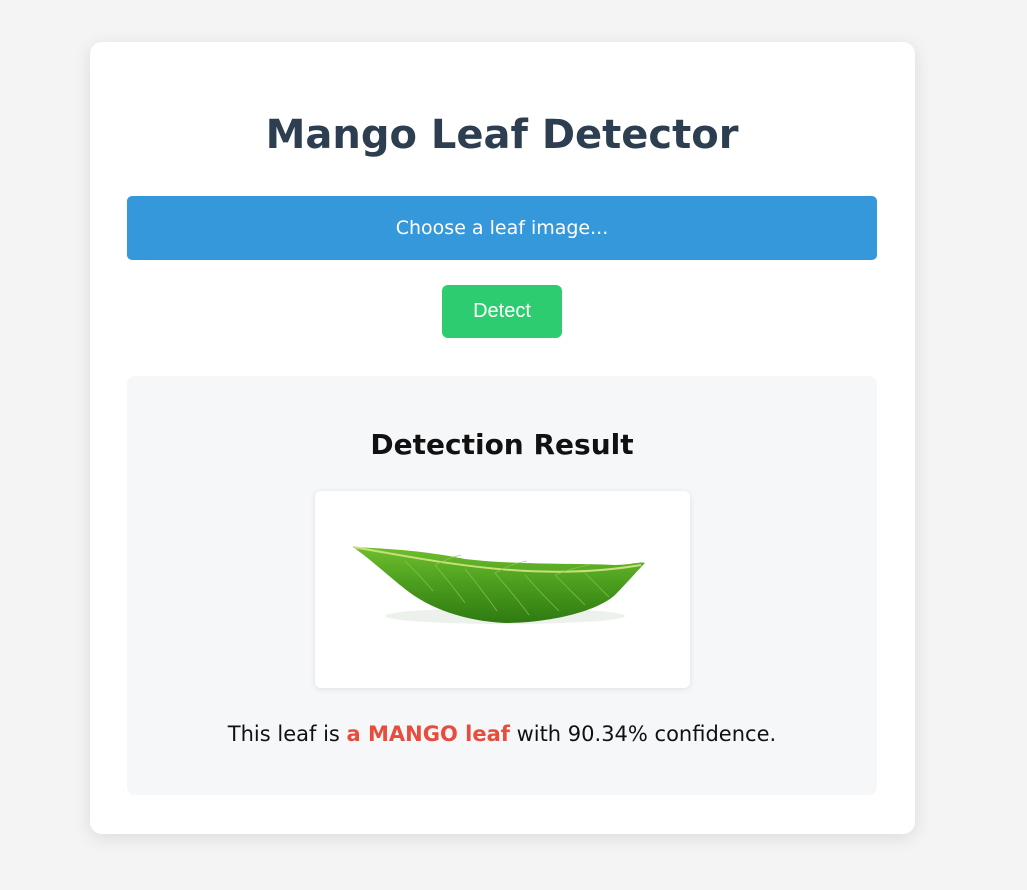 Image resolution: width=1027 pixels, height=890 pixels. I want to click on result-prefix: This leaf is, so click(287, 734).